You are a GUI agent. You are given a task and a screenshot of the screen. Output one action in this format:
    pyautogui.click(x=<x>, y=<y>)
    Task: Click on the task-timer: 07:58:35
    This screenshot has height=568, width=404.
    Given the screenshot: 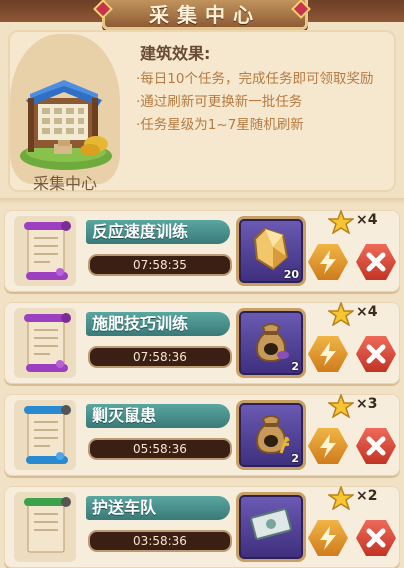 What is the action you would take?
    pyautogui.click(x=160, y=265)
    